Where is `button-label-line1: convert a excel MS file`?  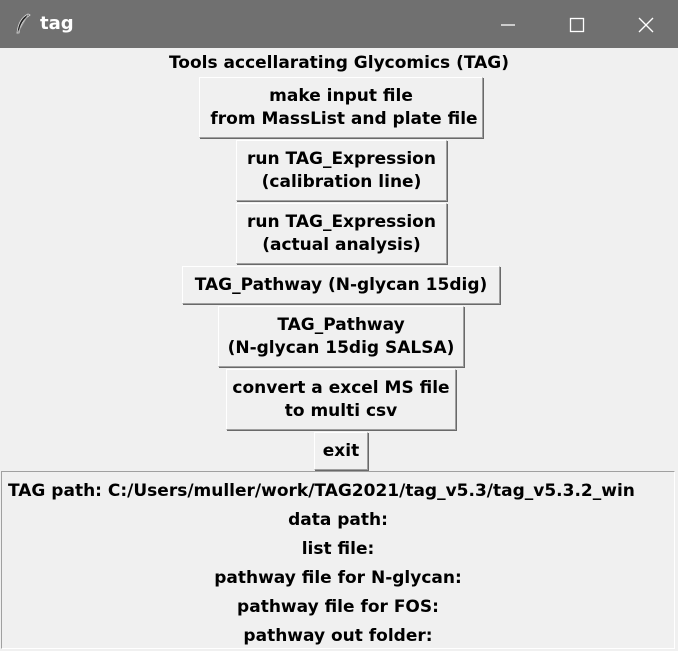 button-label-line1: convert a excel MS file is located at coordinates (341, 387).